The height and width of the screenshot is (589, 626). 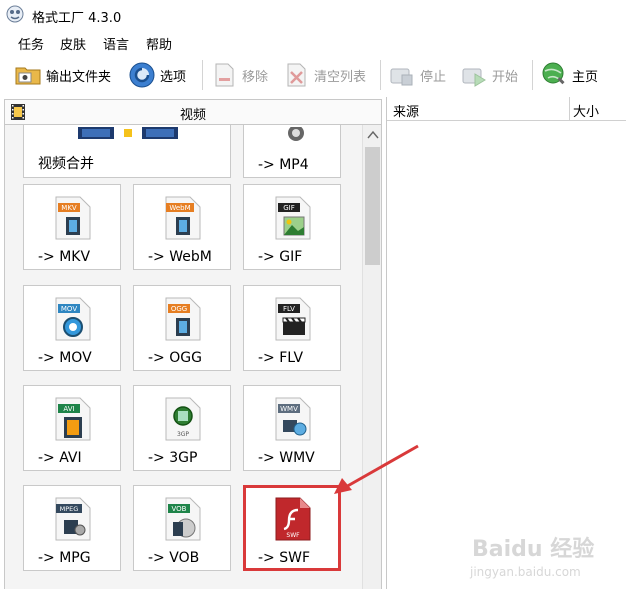 What do you see at coordinates (64, 257) in the screenshot?
I see `tile-label: -> MKV` at bounding box center [64, 257].